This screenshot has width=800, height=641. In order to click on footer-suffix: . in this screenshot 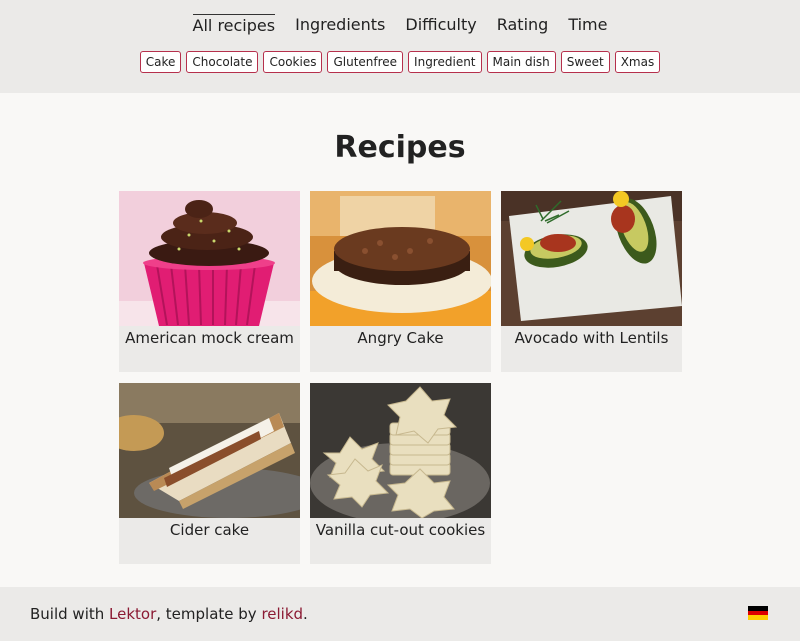, I will do `click(305, 614)`.